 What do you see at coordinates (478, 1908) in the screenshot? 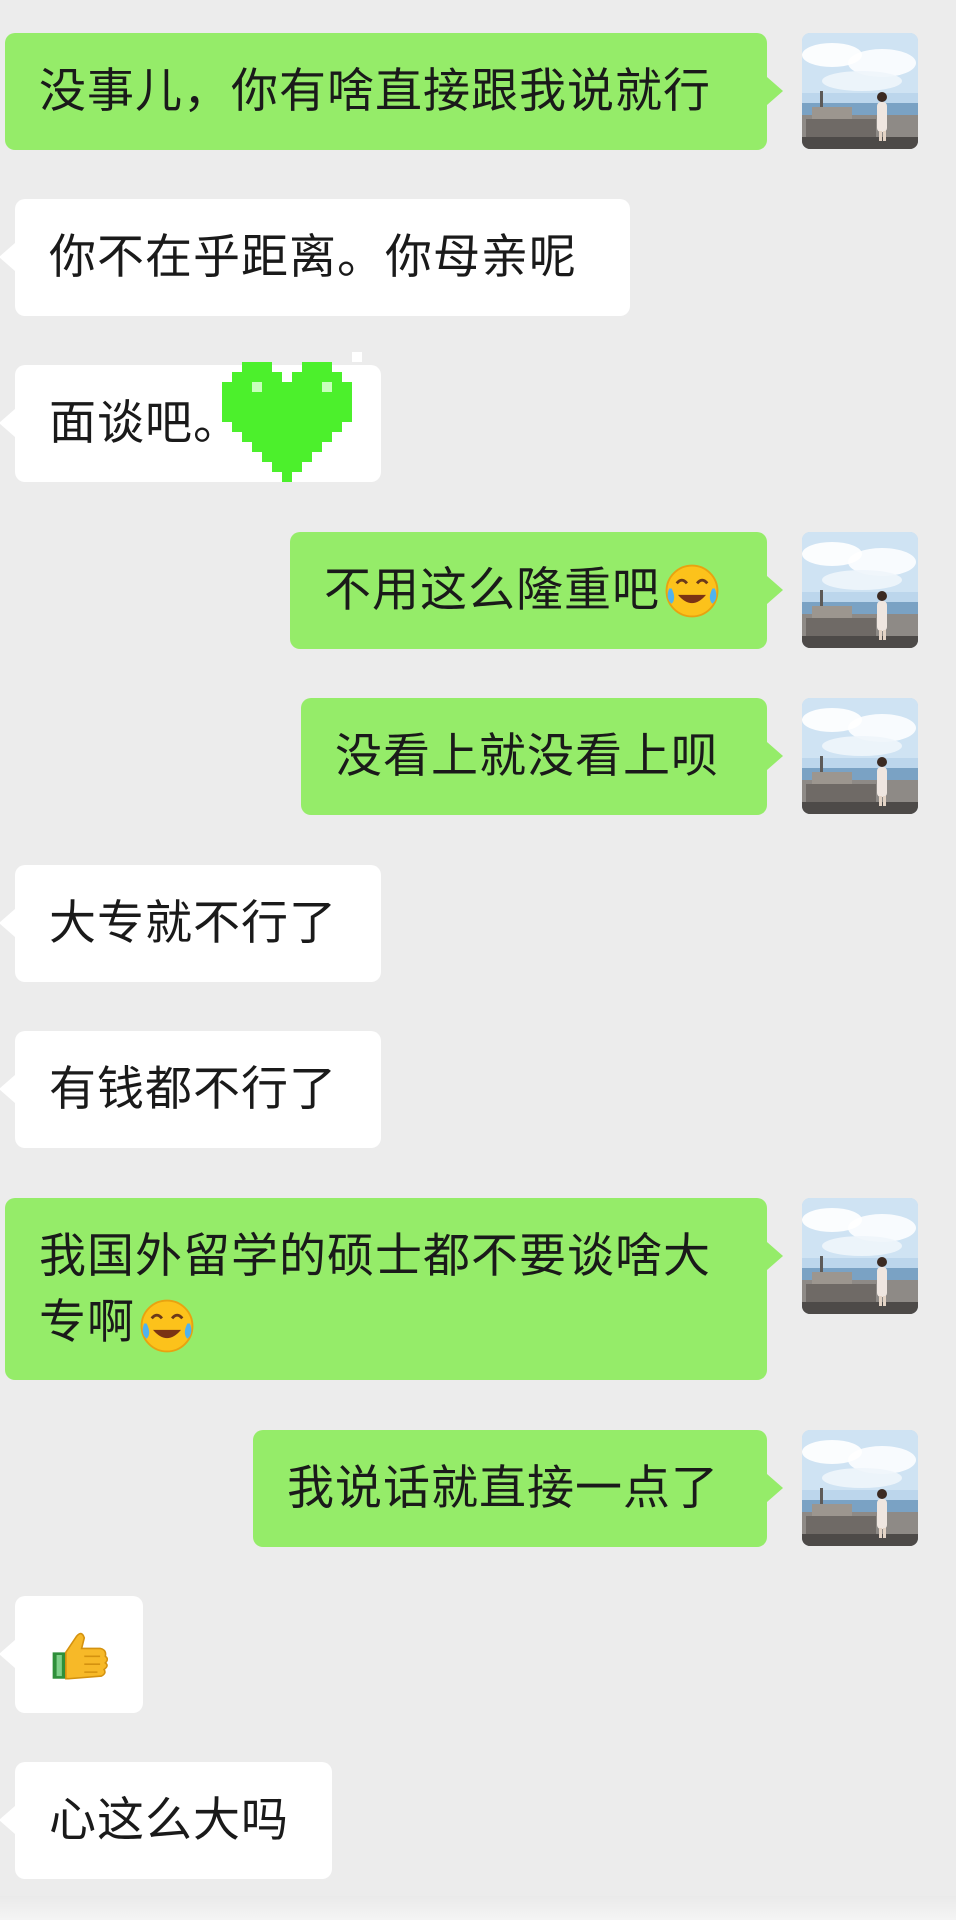
I see `bottom-edge` at bounding box center [478, 1908].